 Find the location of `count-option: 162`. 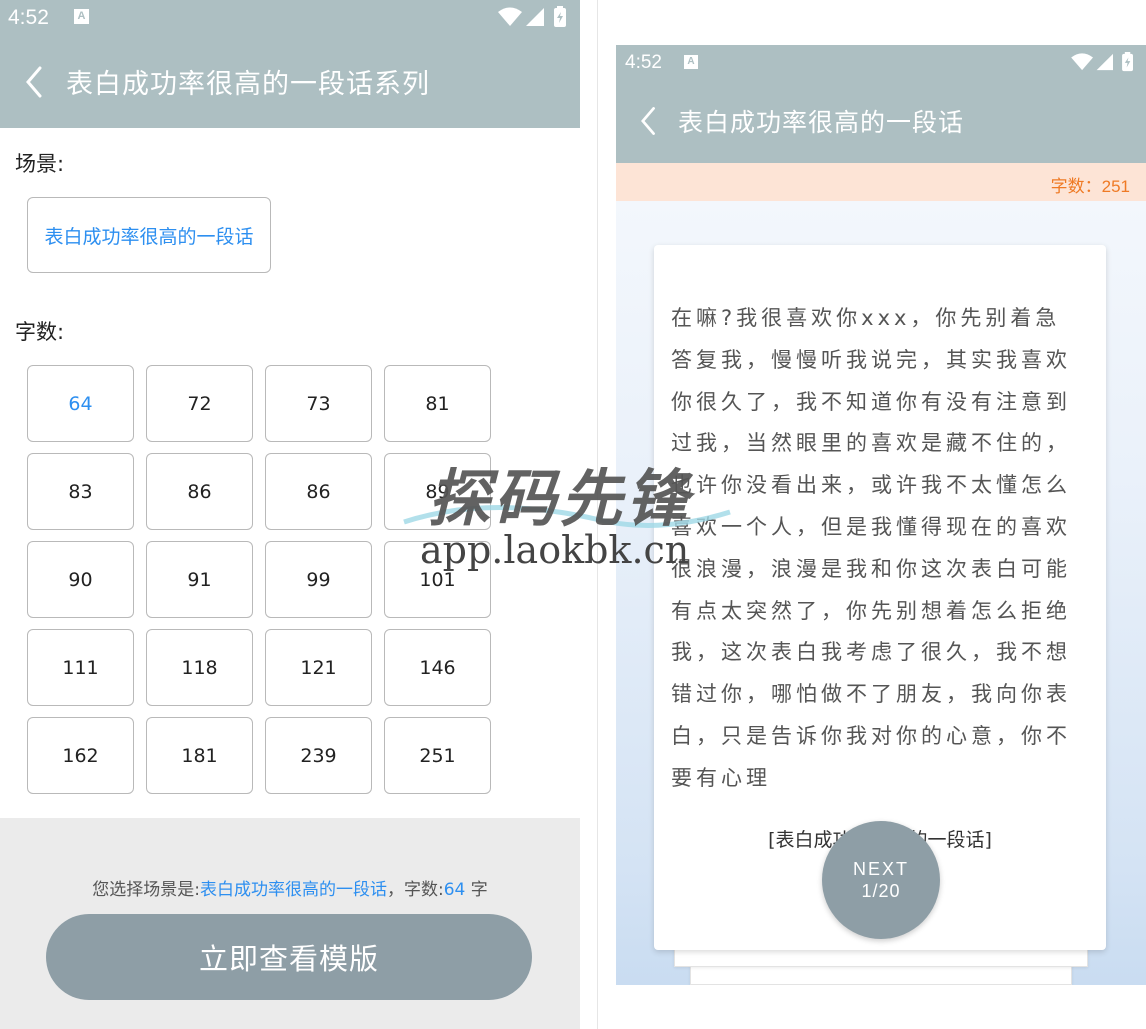

count-option: 162 is located at coordinates (80, 755).